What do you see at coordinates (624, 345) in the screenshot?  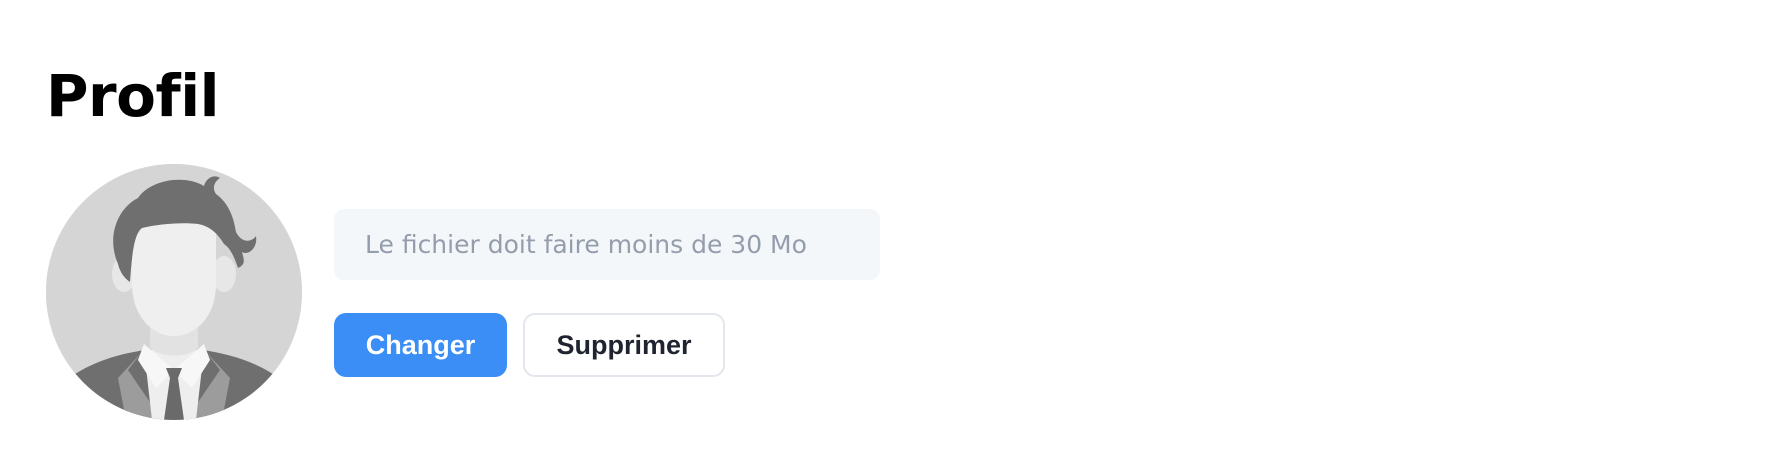 I see `delete-avatar-button: Supprimer` at bounding box center [624, 345].